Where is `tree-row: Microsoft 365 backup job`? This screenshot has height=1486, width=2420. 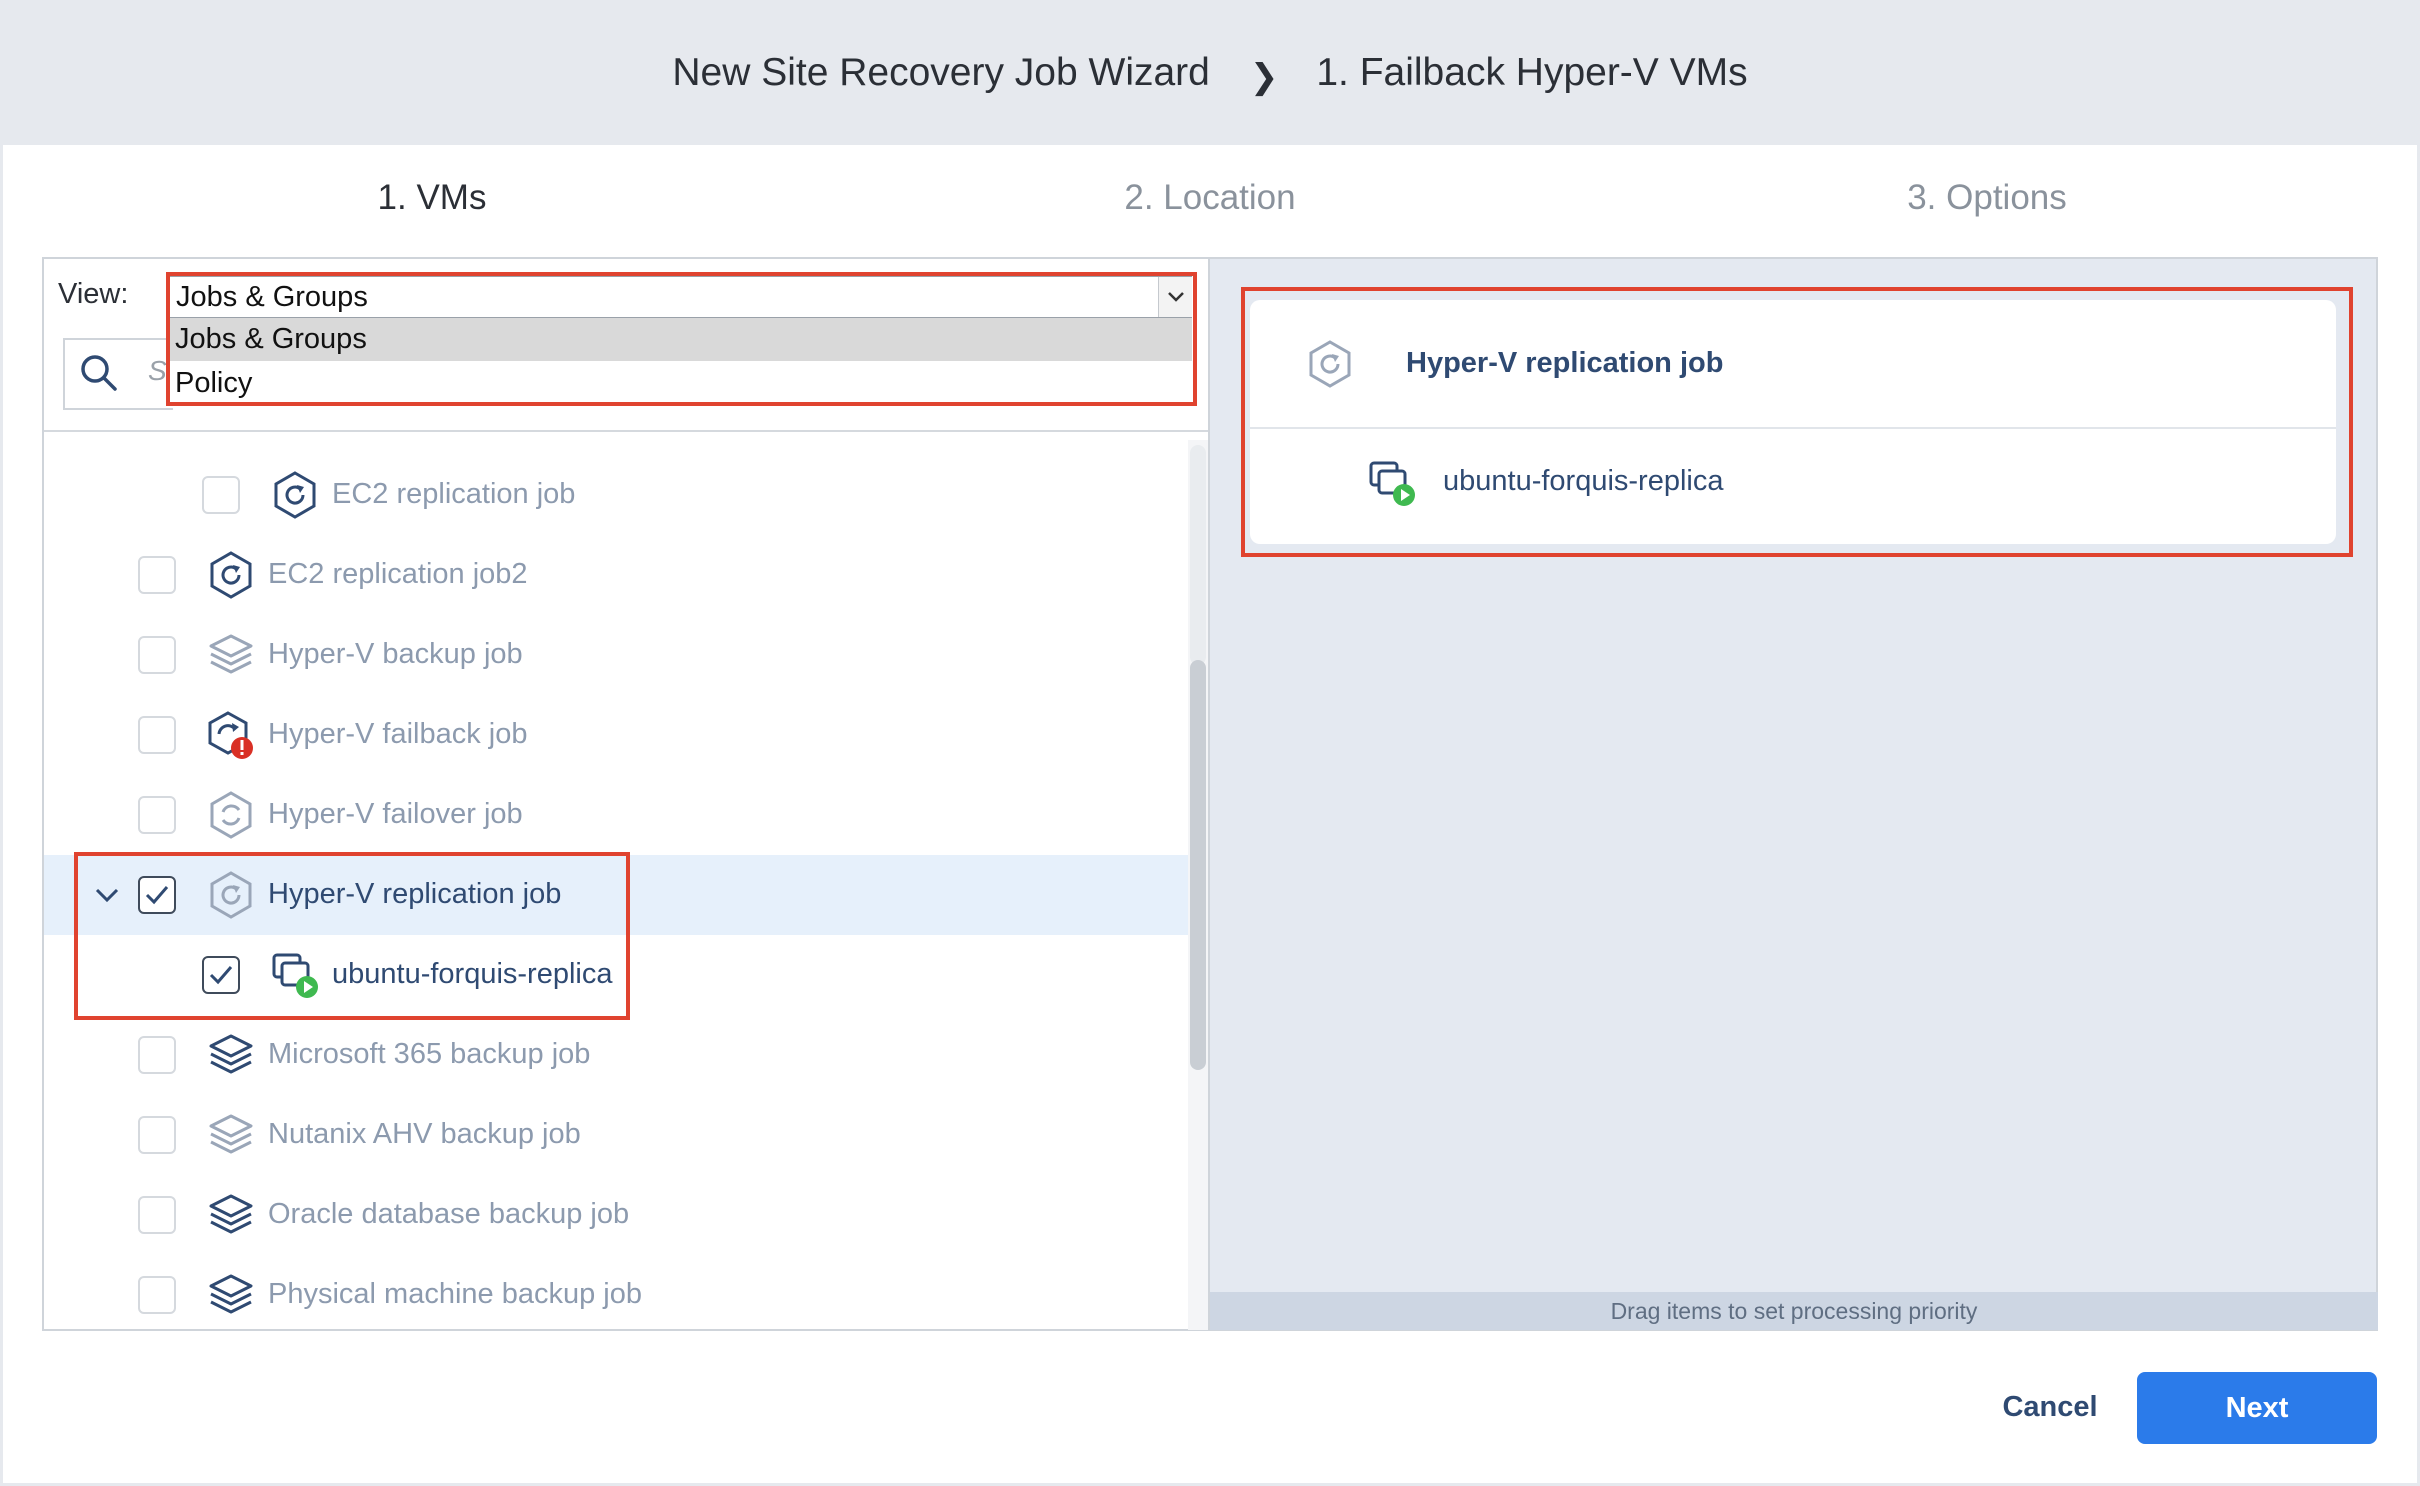
tree-row: Microsoft 365 backup job is located at coordinates (617, 1055).